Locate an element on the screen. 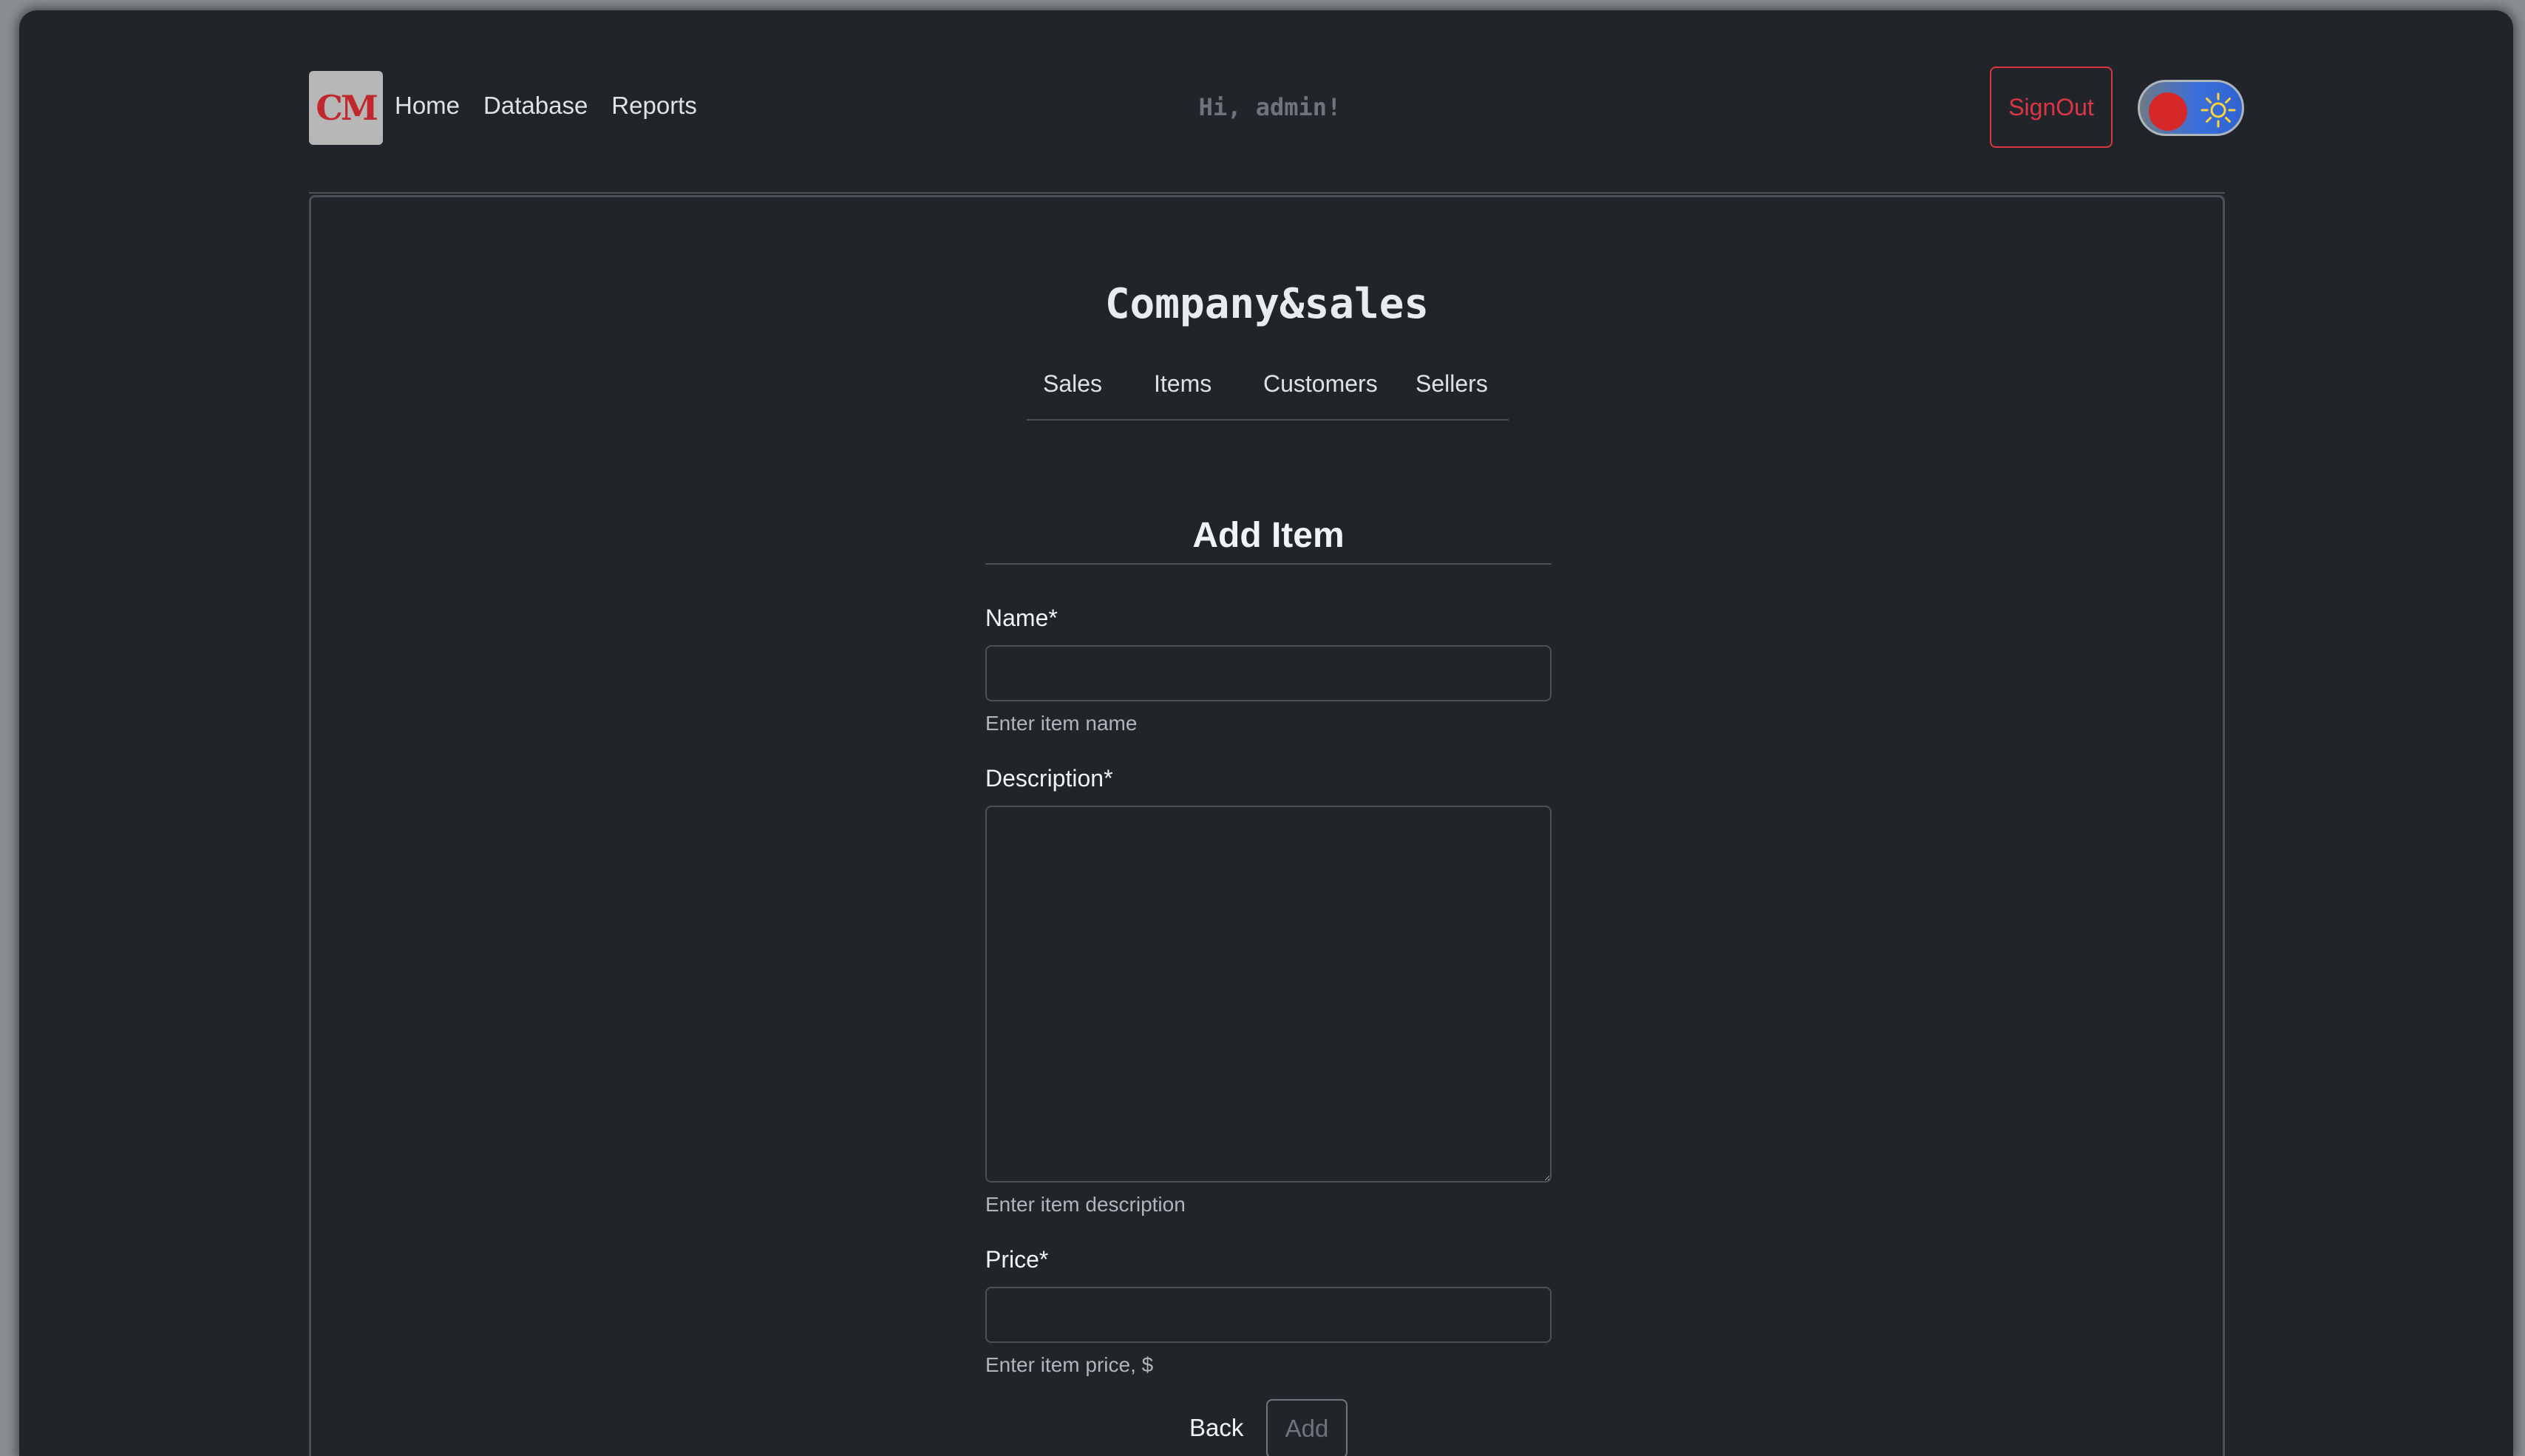 The image size is (2525, 1456). description-help: Enter item description is located at coordinates (1085, 1204).